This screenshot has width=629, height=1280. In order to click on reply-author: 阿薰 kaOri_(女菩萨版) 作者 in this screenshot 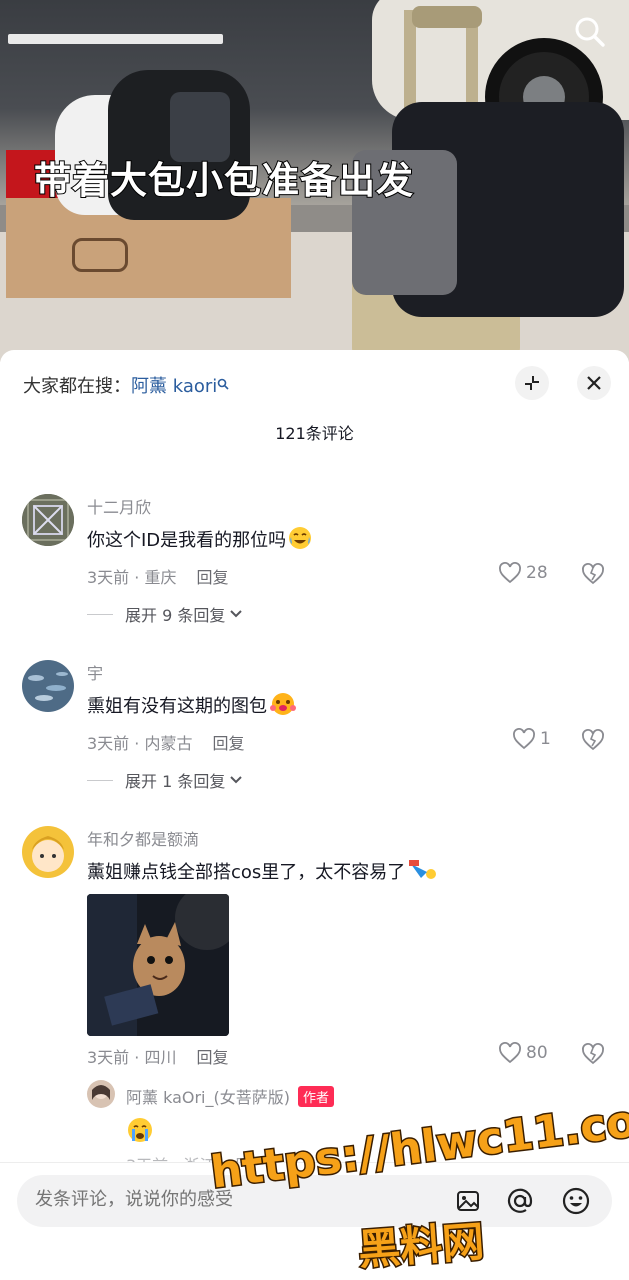, I will do `click(230, 1096)`.